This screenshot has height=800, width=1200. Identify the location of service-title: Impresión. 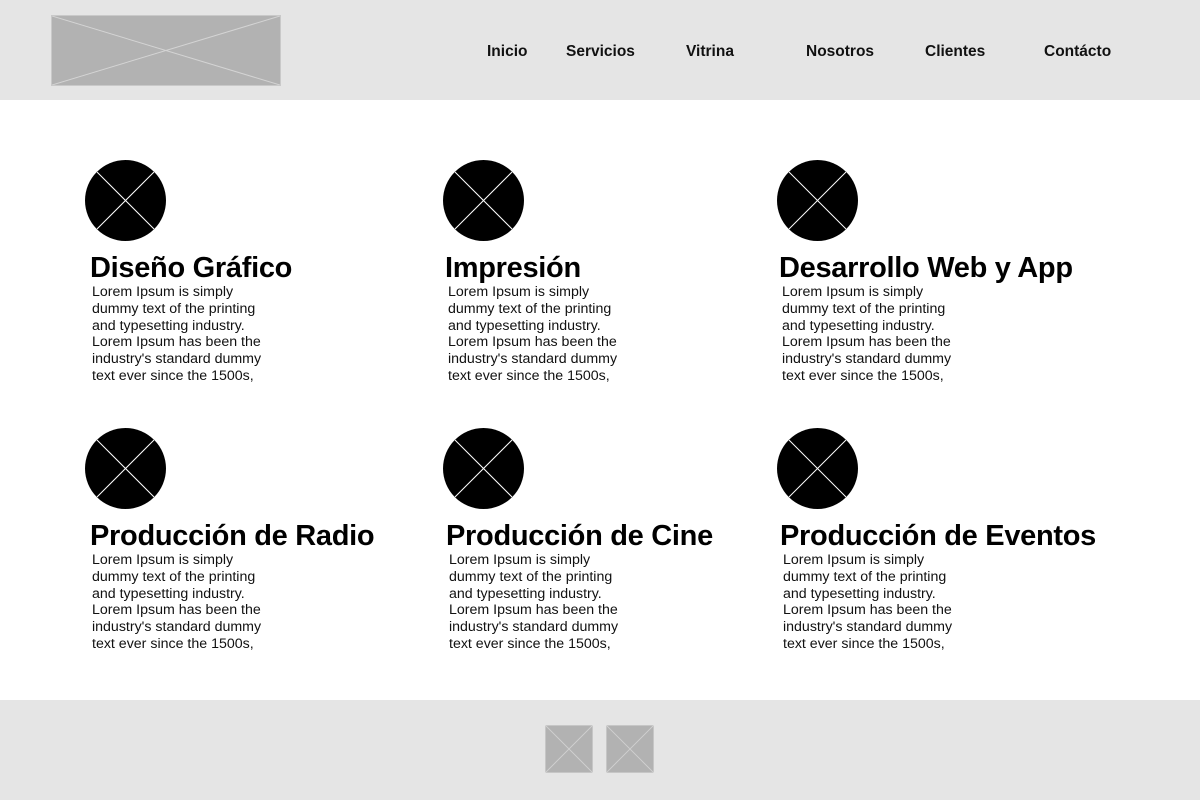
(513, 268).